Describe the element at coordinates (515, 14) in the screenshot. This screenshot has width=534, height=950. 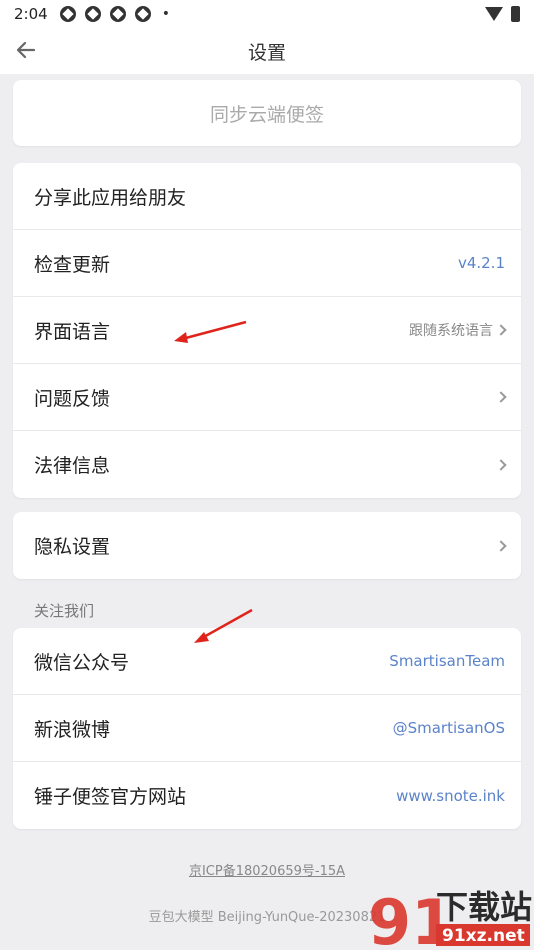
I see `battery-icon` at that location.